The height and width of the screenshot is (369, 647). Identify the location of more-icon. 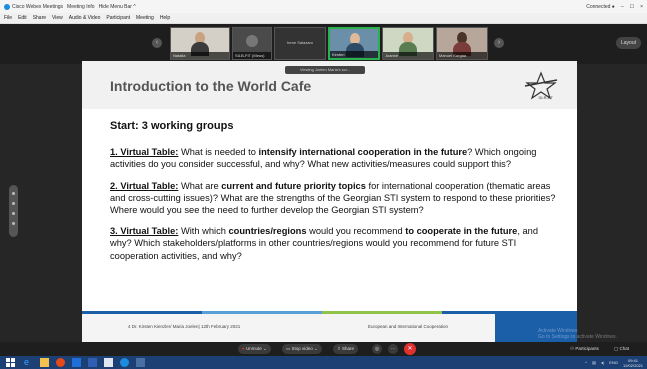
(13, 223).